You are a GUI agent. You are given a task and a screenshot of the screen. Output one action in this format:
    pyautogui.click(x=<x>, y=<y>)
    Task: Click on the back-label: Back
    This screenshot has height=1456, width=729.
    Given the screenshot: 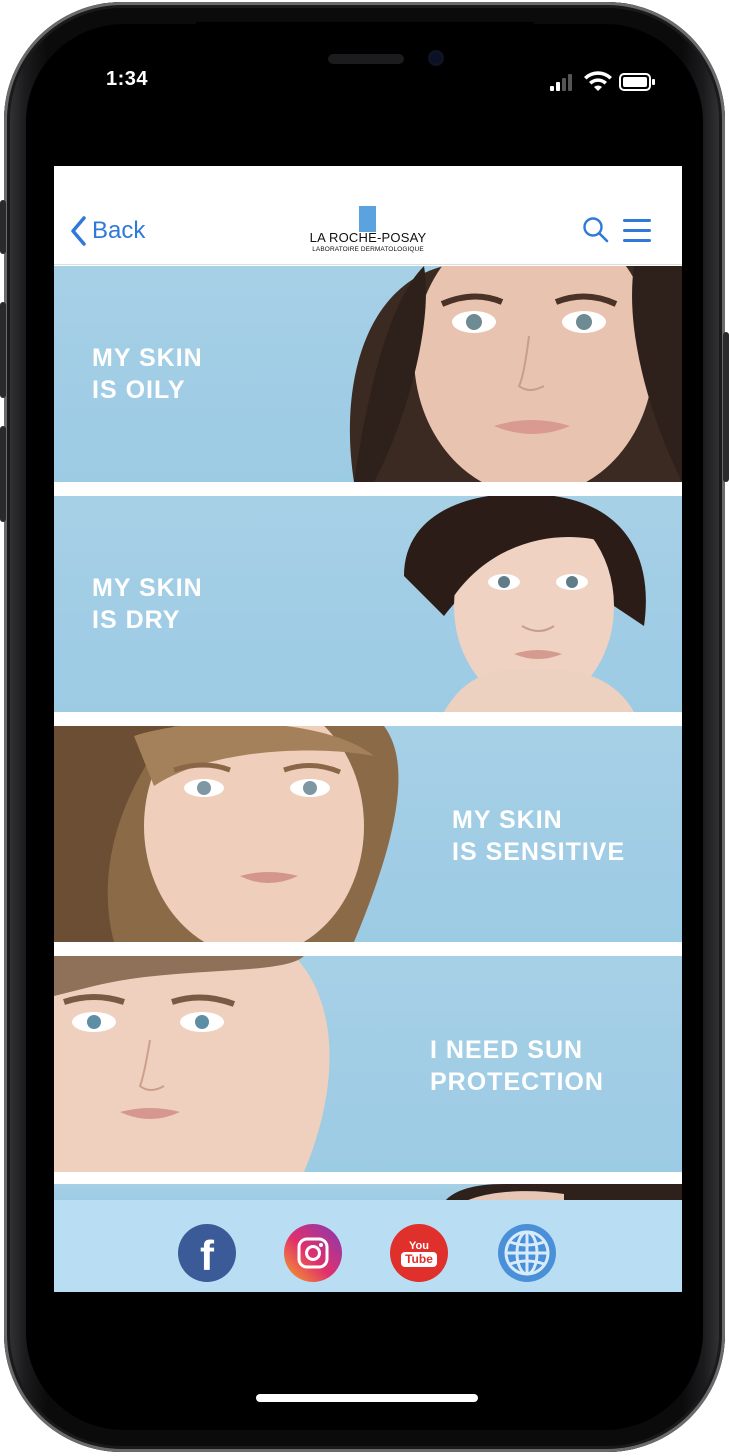 What is the action you would take?
    pyautogui.click(x=119, y=230)
    